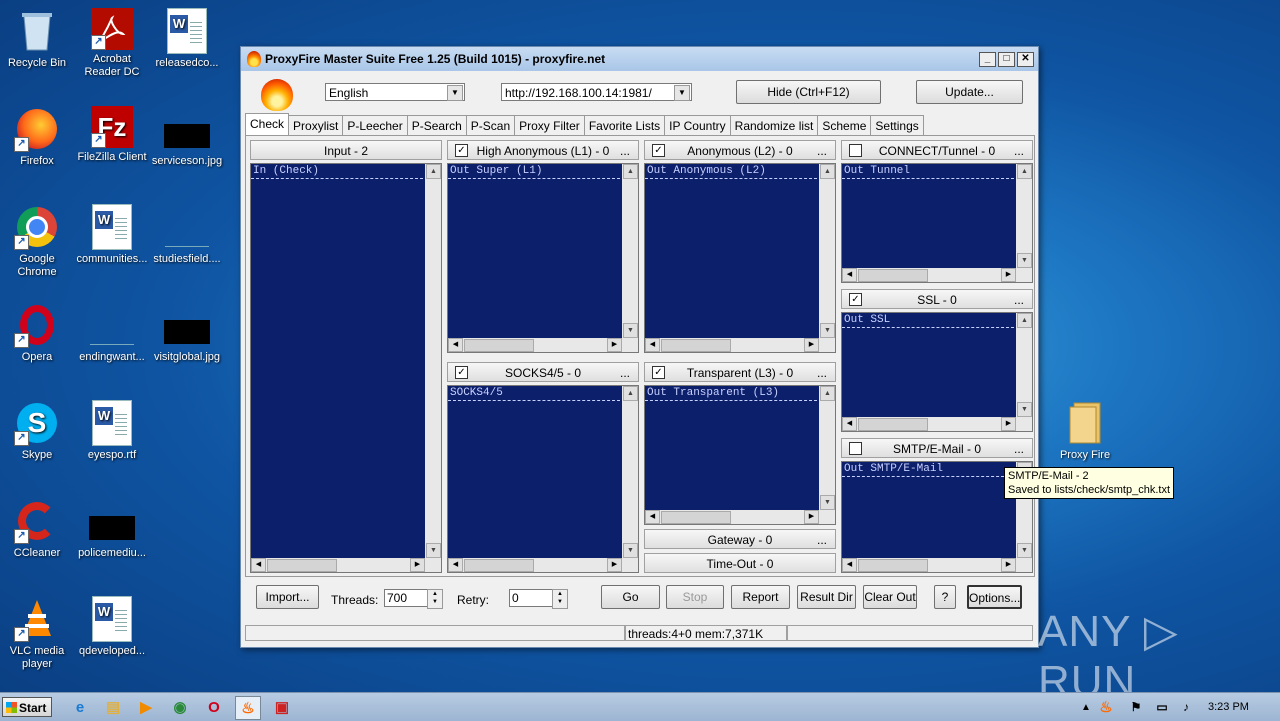  Describe the element at coordinates (1025, 59) in the screenshot. I see `close-button: ✕` at that location.